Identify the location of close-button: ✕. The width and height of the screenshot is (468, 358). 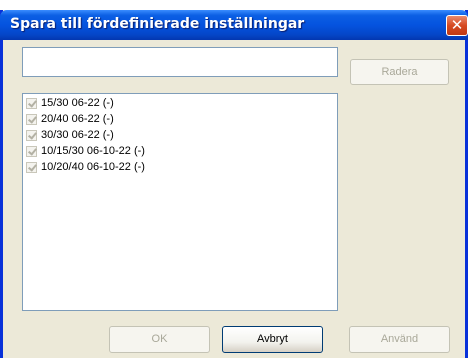
(457, 25).